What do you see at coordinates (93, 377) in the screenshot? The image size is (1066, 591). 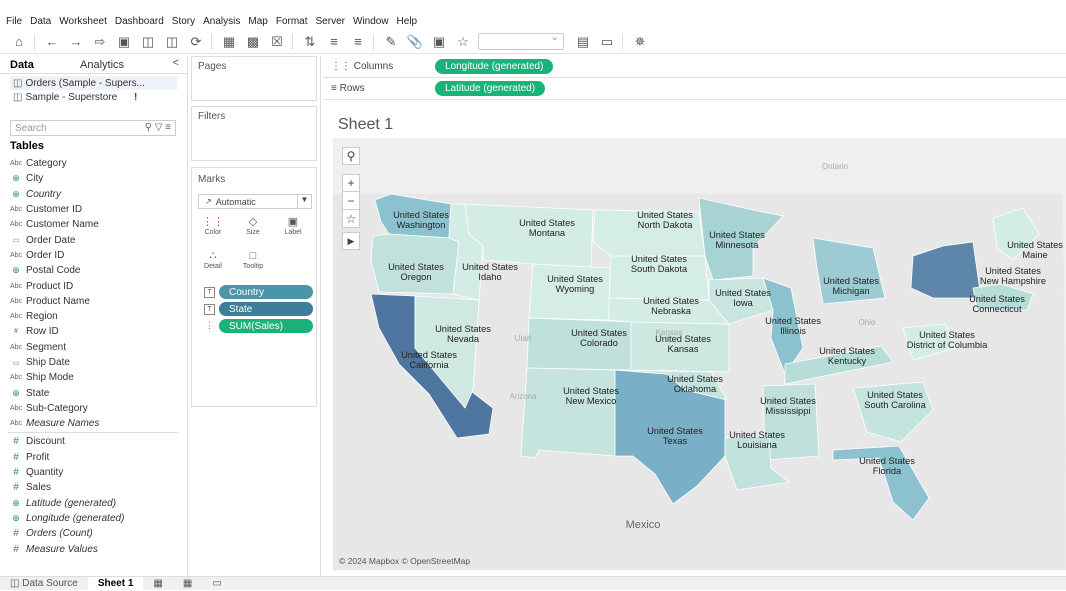 I see `field-item: Abc Ship Mode` at bounding box center [93, 377].